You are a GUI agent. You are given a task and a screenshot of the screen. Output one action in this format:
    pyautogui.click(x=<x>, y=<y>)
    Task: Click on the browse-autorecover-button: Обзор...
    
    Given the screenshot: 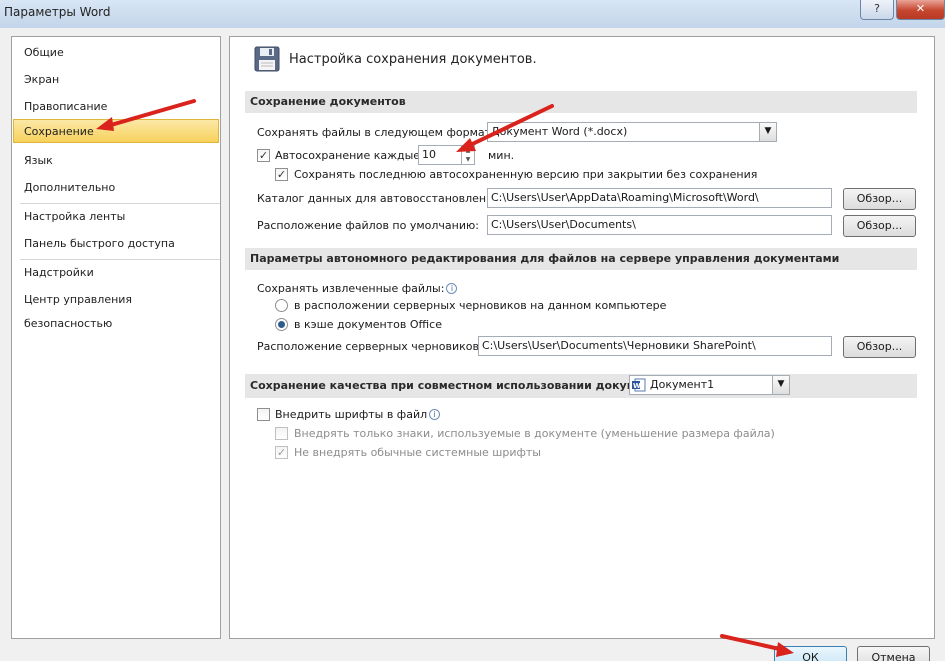 What is the action you would take?
    pyautogui.click(x=879, y=199)
    